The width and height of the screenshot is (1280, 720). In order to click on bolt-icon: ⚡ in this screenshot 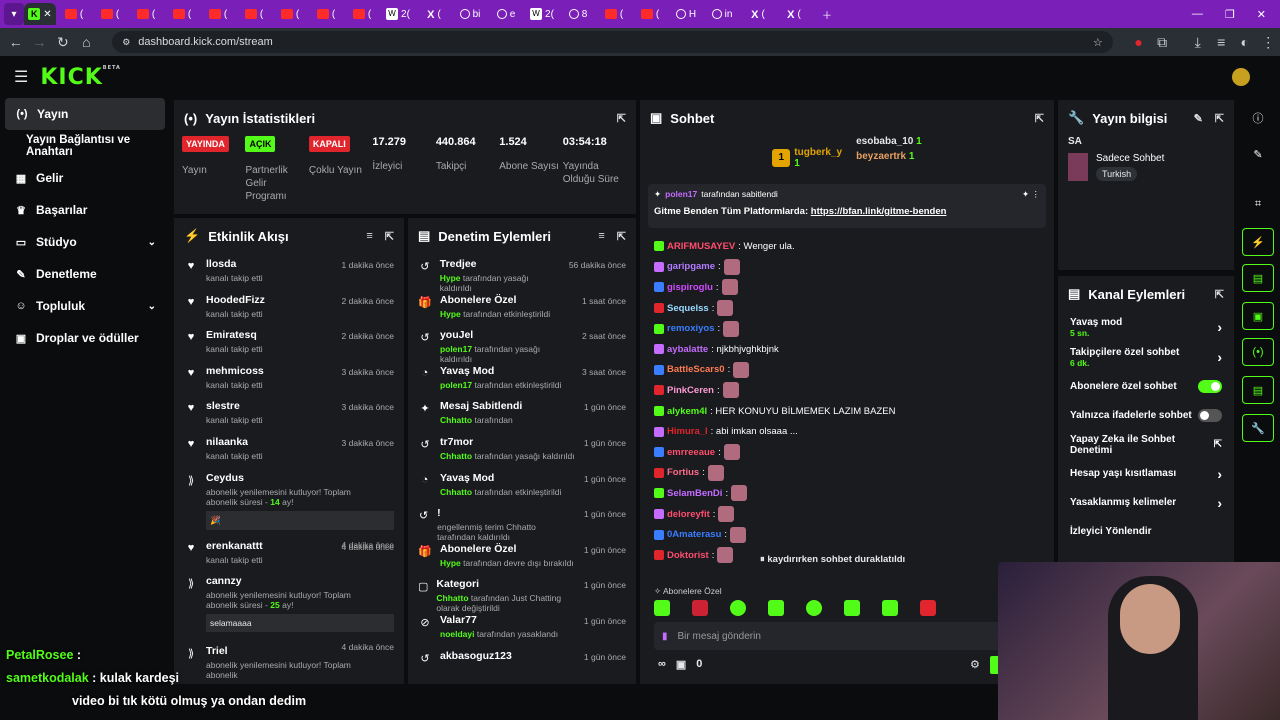, I will do `click(1258, 242)`.